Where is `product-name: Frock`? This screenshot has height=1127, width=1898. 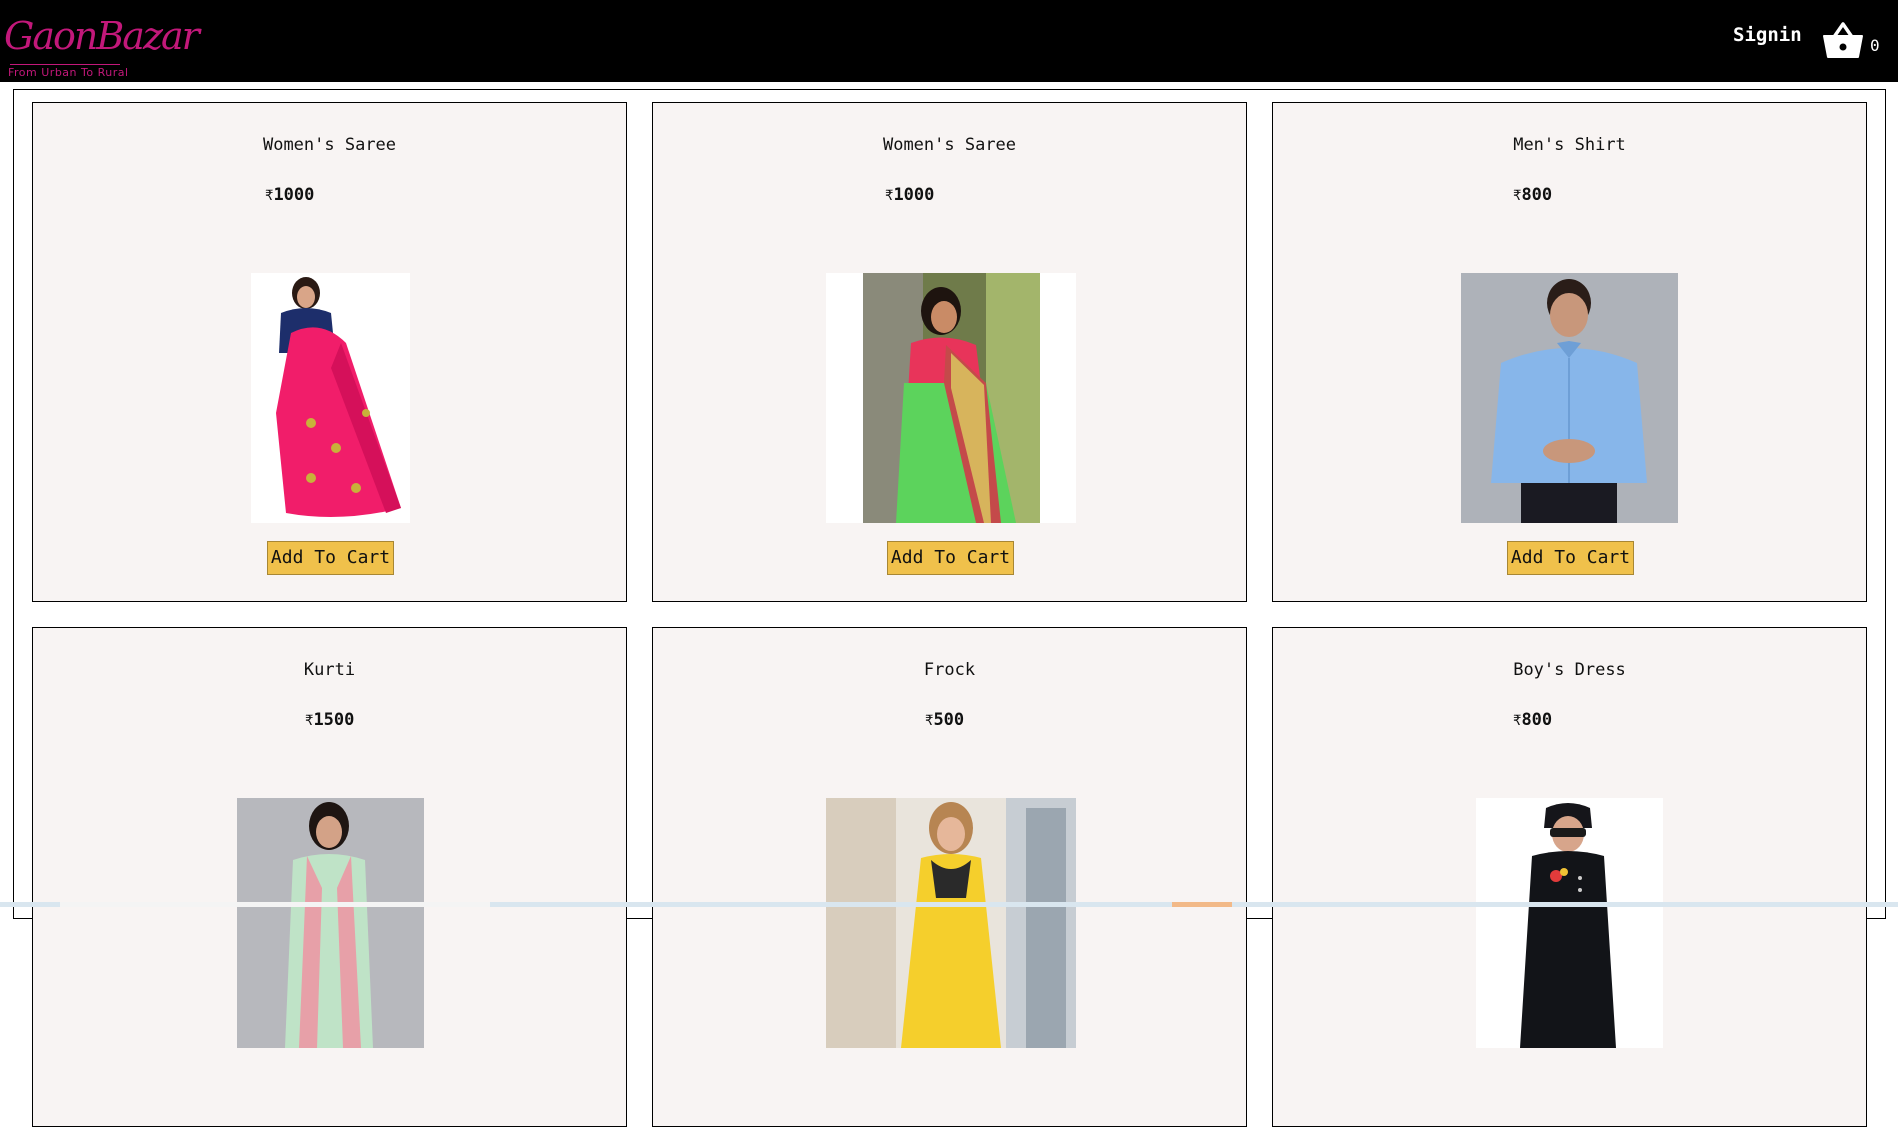
product-name: Frock is located at coordinates (949, 670).